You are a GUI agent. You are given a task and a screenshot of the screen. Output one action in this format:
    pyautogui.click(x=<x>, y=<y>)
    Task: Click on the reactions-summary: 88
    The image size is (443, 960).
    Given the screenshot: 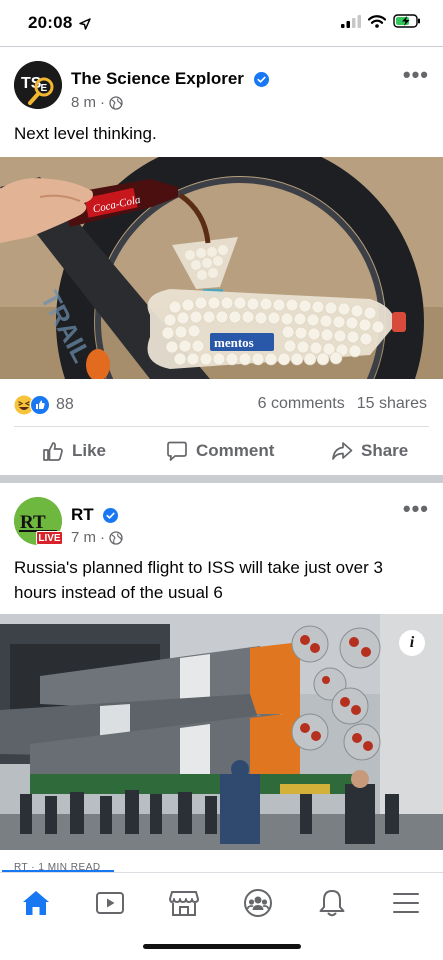 What is the action you would take?
    pyautogui.click(x=44, y=405)
    